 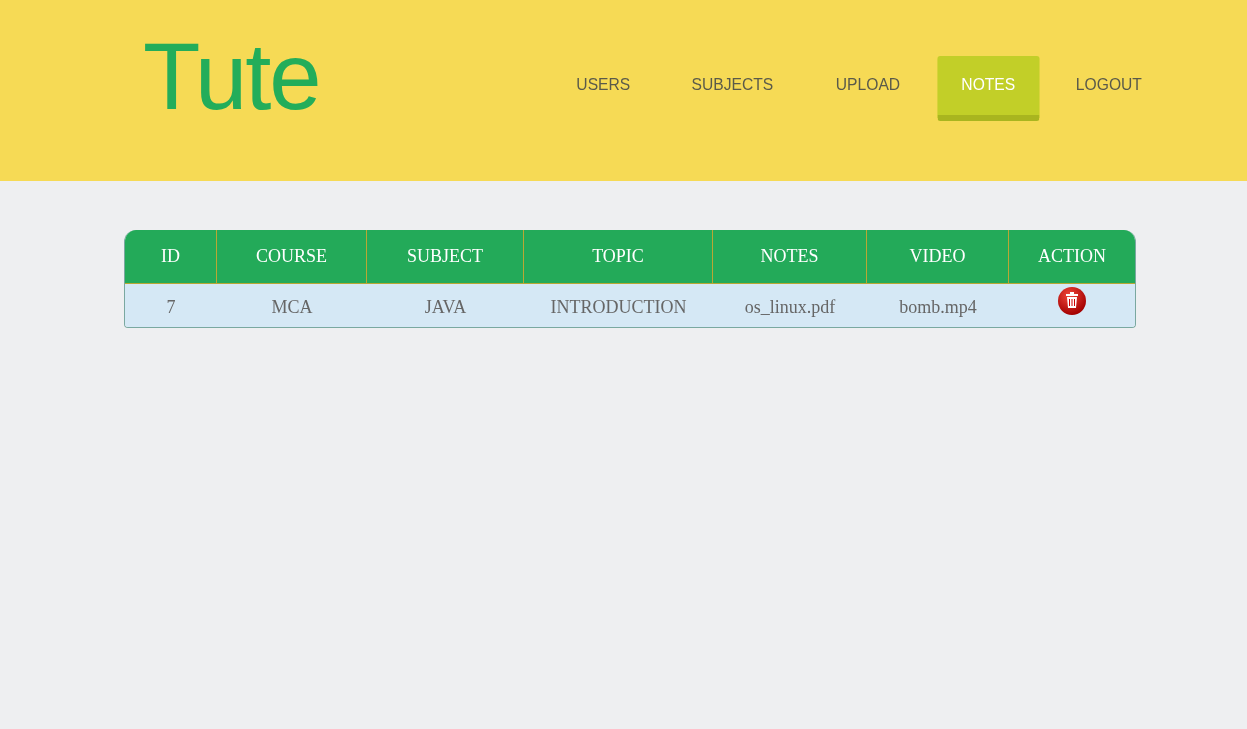 I want to click on delete-icon, so click(x=1072, y=301).